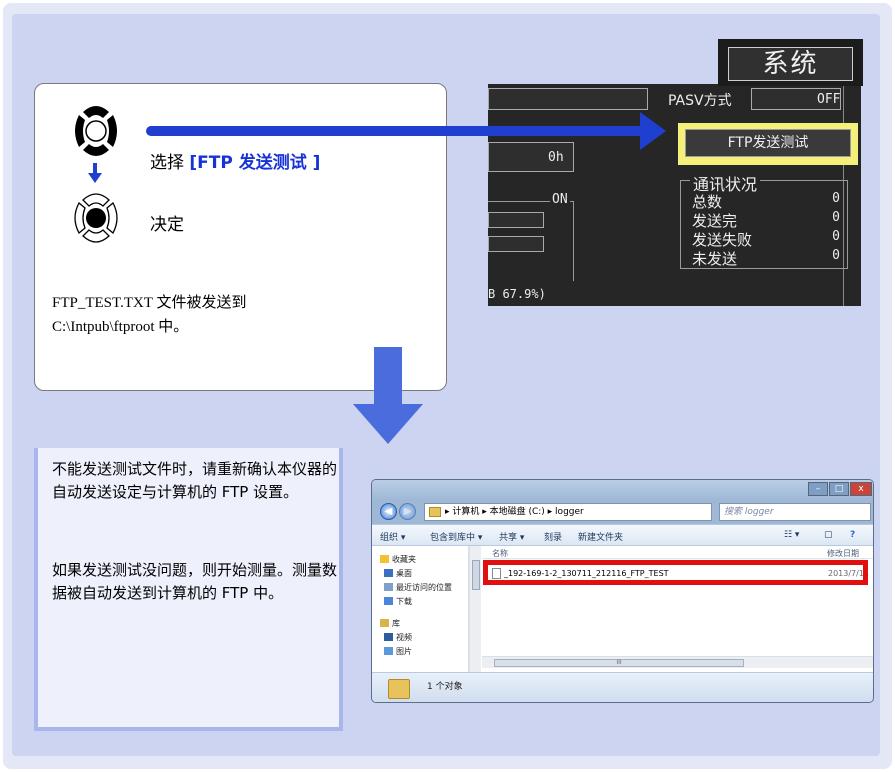 This screenshot has width=895, height=772. What do you see at coordinates (675, 572) in the screenshot?
I see `file-highlight-box` at bounding box center [675, 572].